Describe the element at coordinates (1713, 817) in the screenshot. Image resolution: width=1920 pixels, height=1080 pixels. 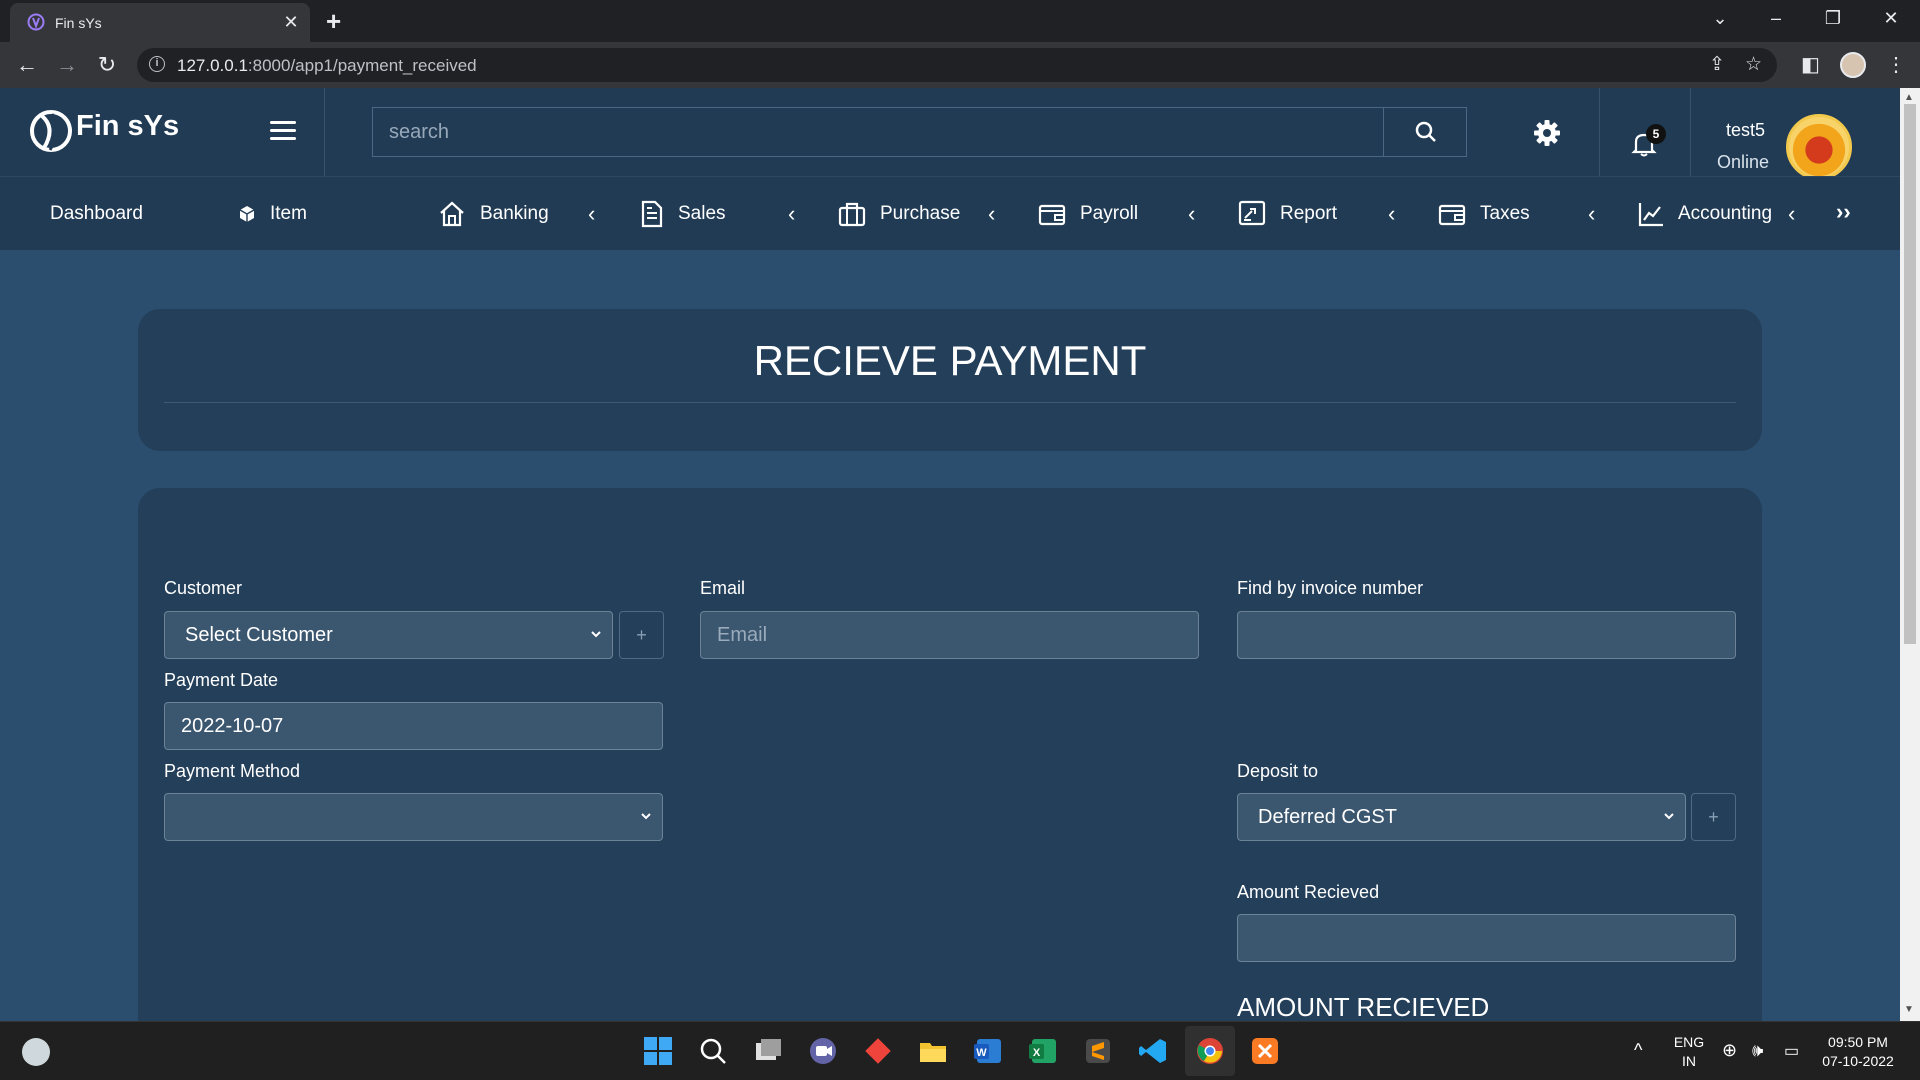
I see `add-deposit-account-button: +` at that location.